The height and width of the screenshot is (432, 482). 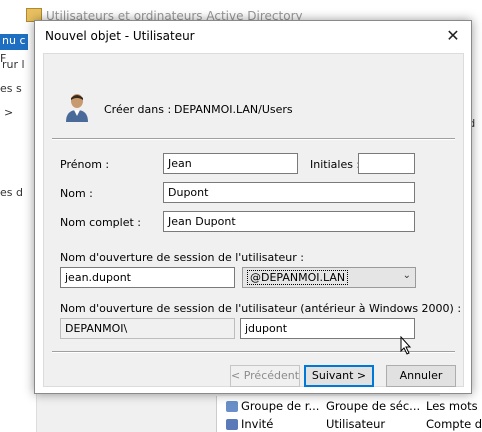 What do you see at coordinates (327, 328) in the screenshot?
I see `logon-name-pre2000-field: jdupont` at bounding box center [327, 328].